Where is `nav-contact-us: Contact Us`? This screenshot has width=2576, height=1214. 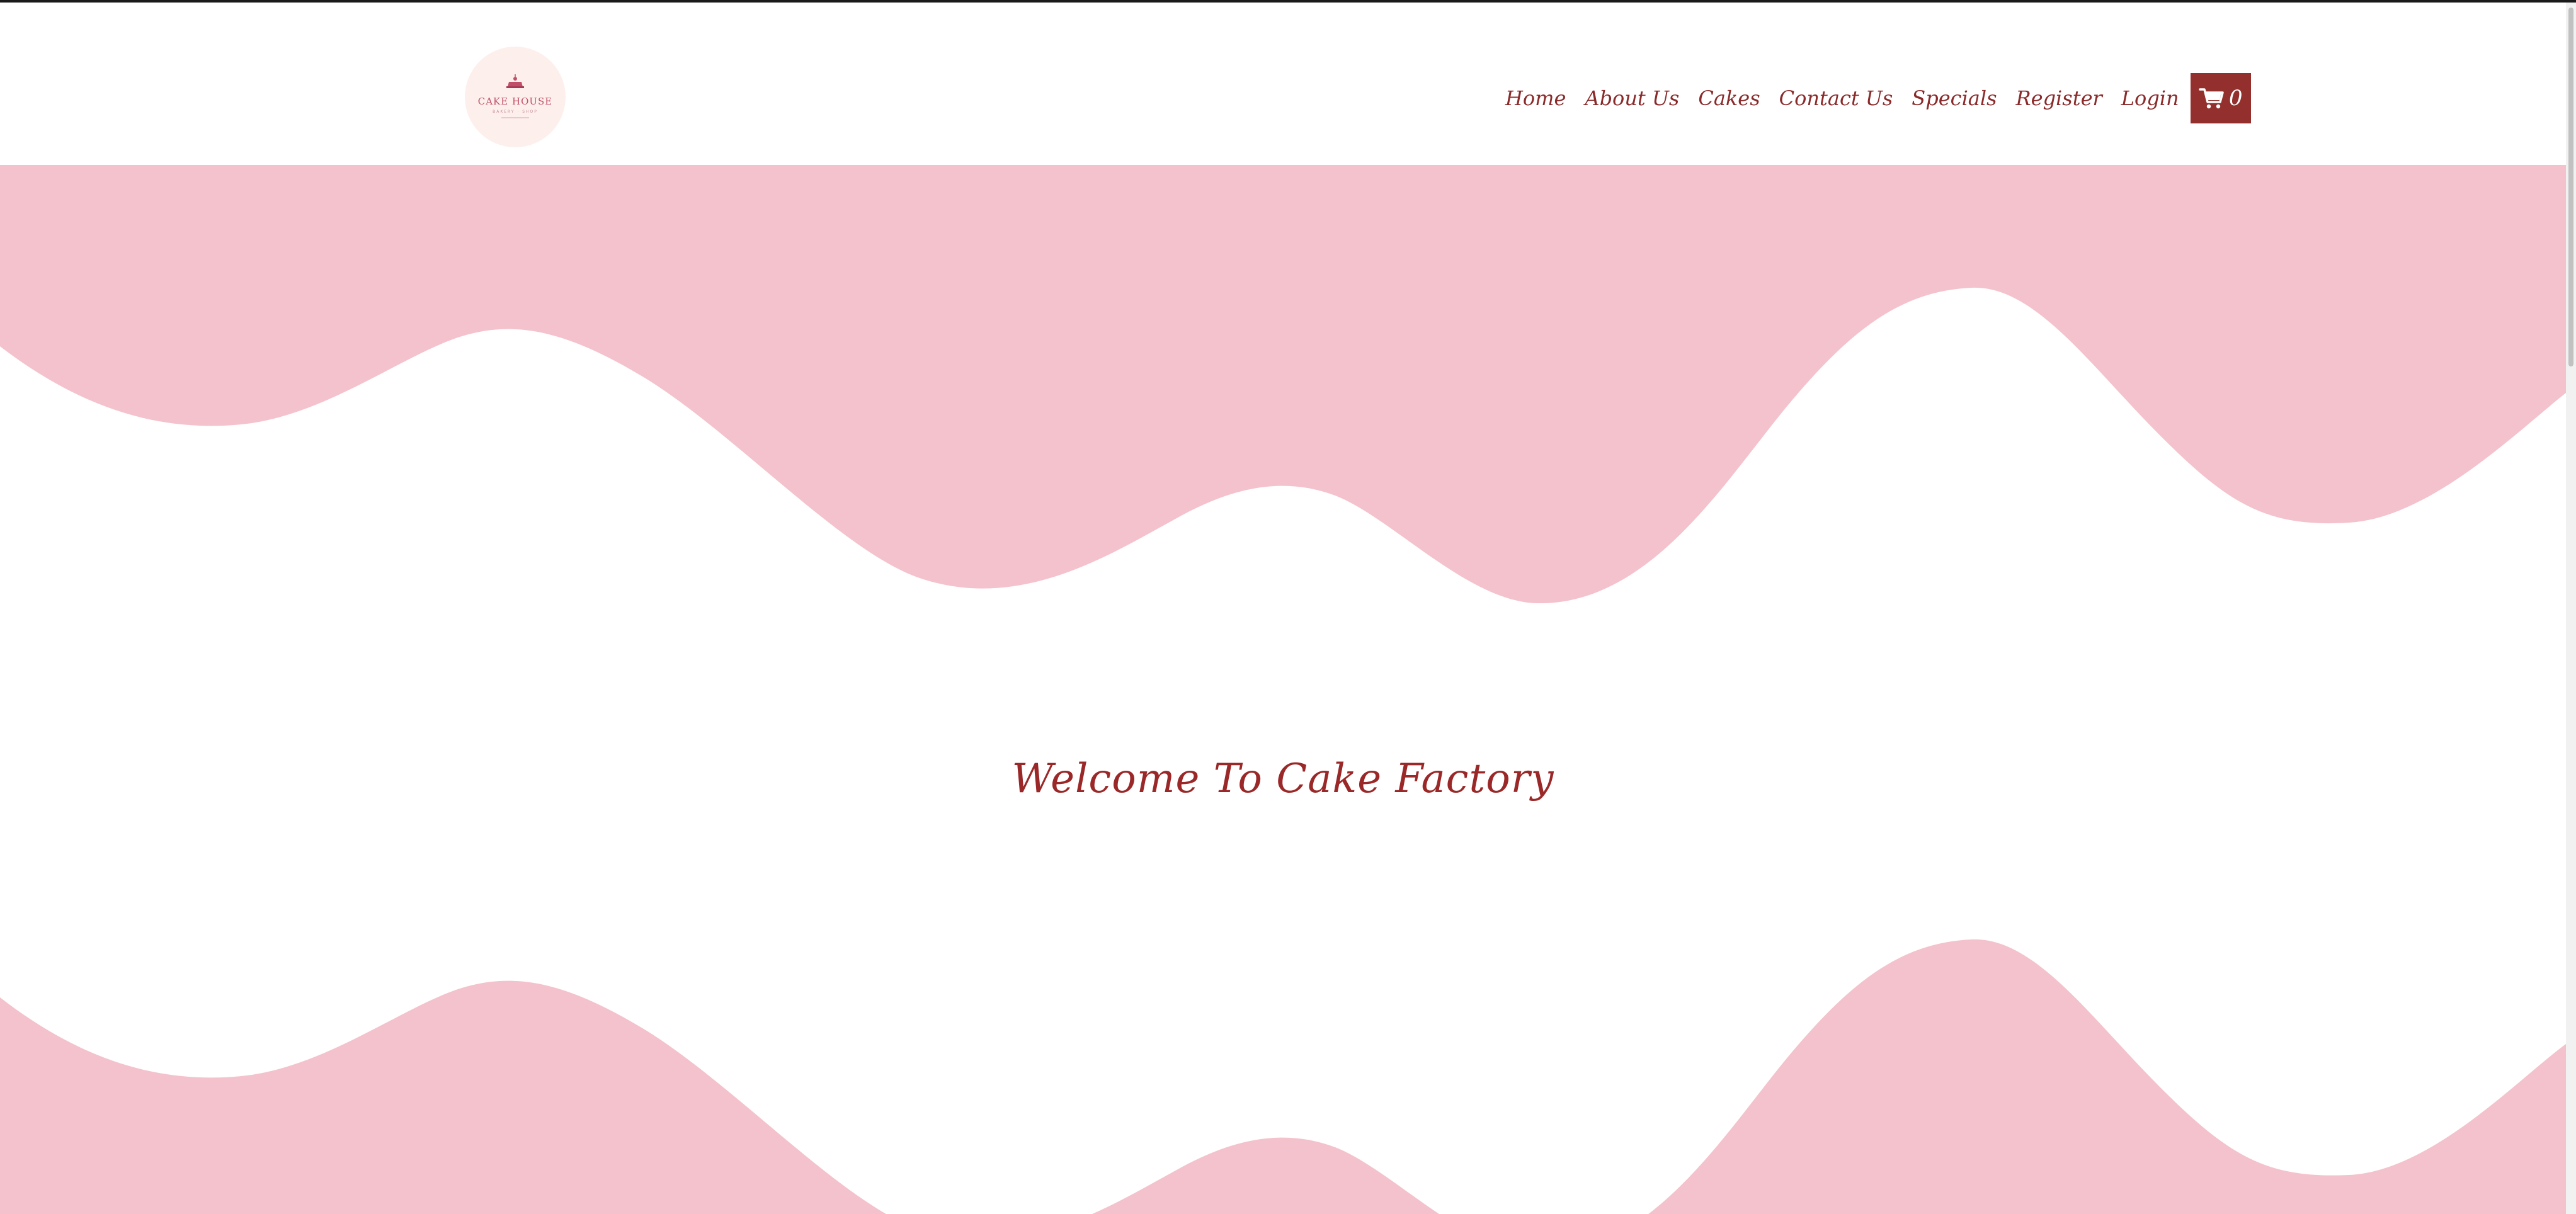 nav-contact-us: Contact Us is located at coordinates (1836, 98).